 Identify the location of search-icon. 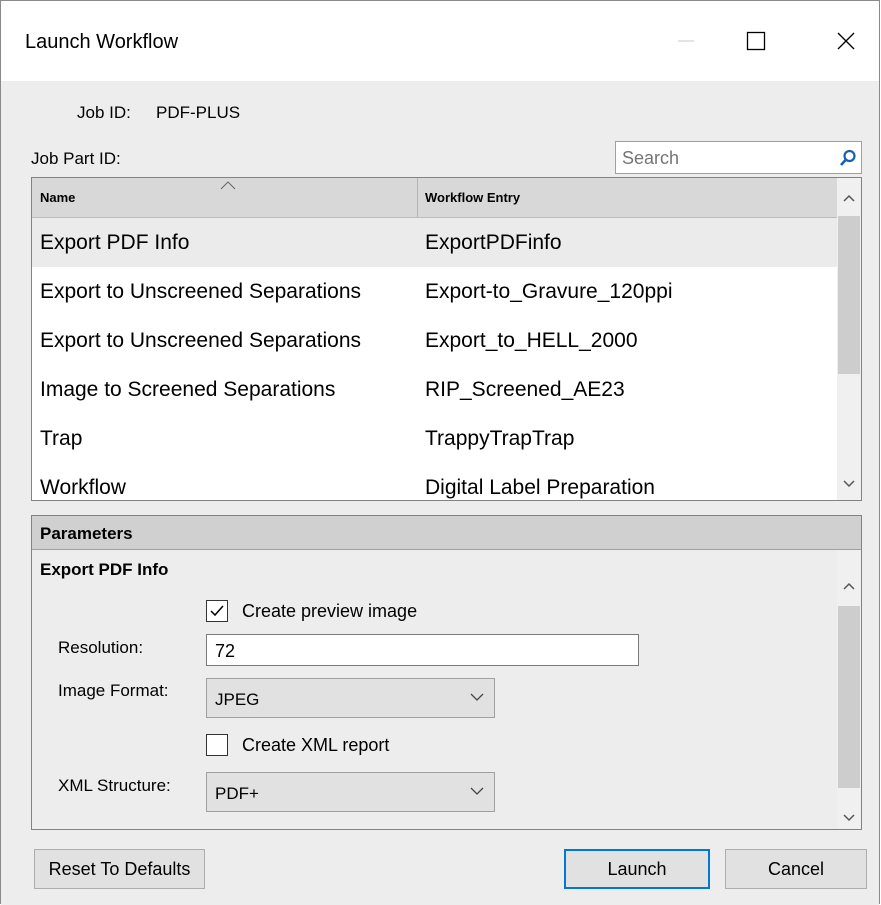
(848, 160).